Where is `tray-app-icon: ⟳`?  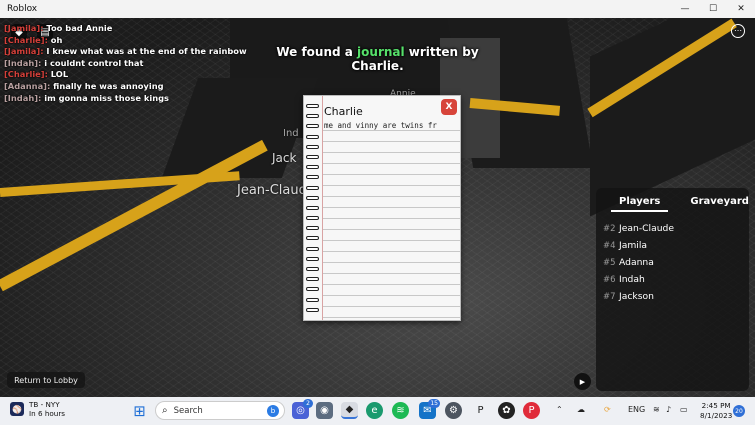 tray-app-icon: ⟳ is located at coordinates (607, 409).